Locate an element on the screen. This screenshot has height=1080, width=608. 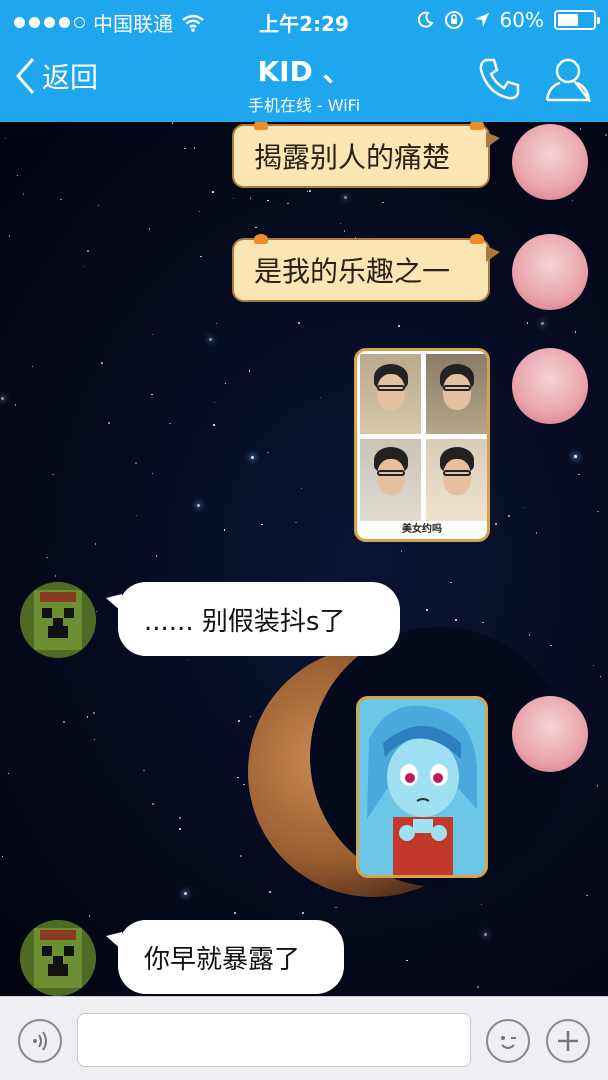
plus-button is located at coordinates (568, 1041).